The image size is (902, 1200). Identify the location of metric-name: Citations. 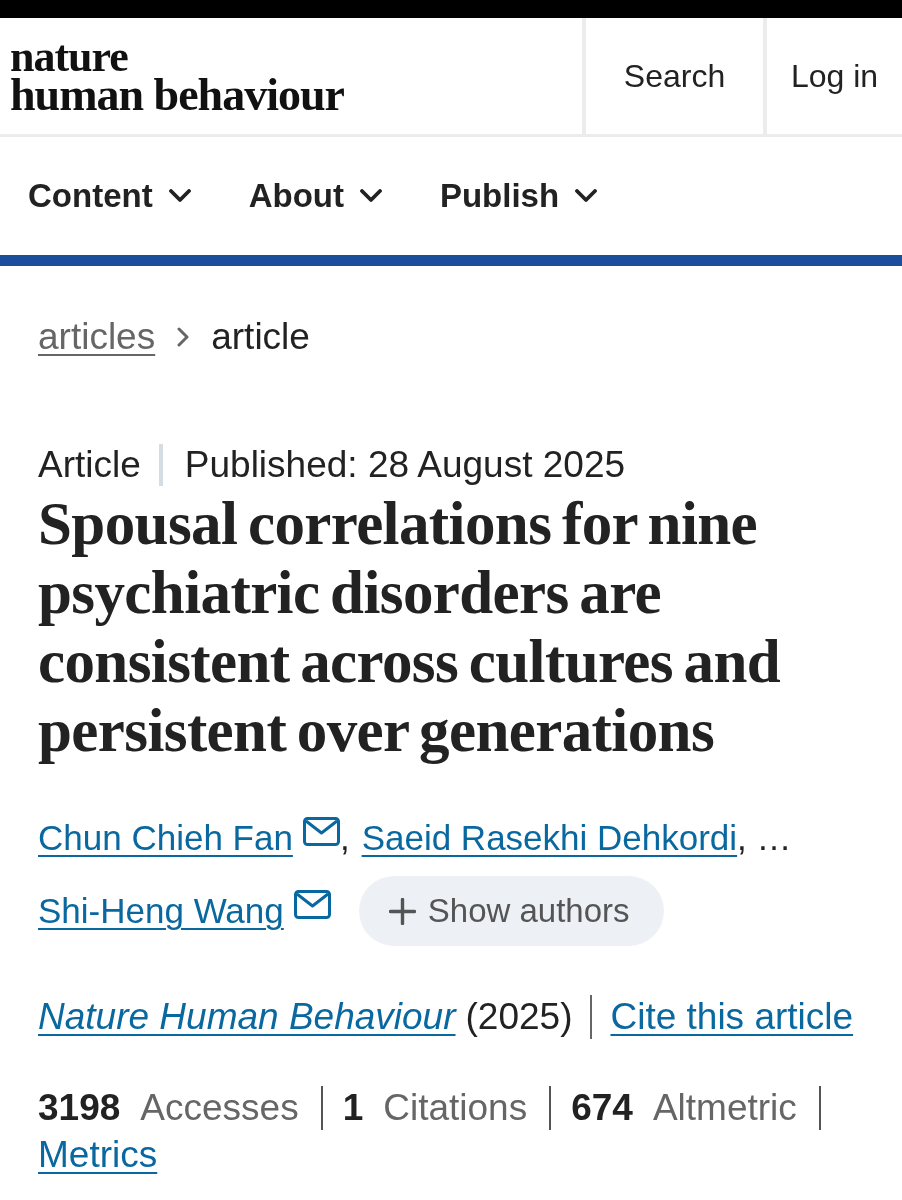
(455, 1108).